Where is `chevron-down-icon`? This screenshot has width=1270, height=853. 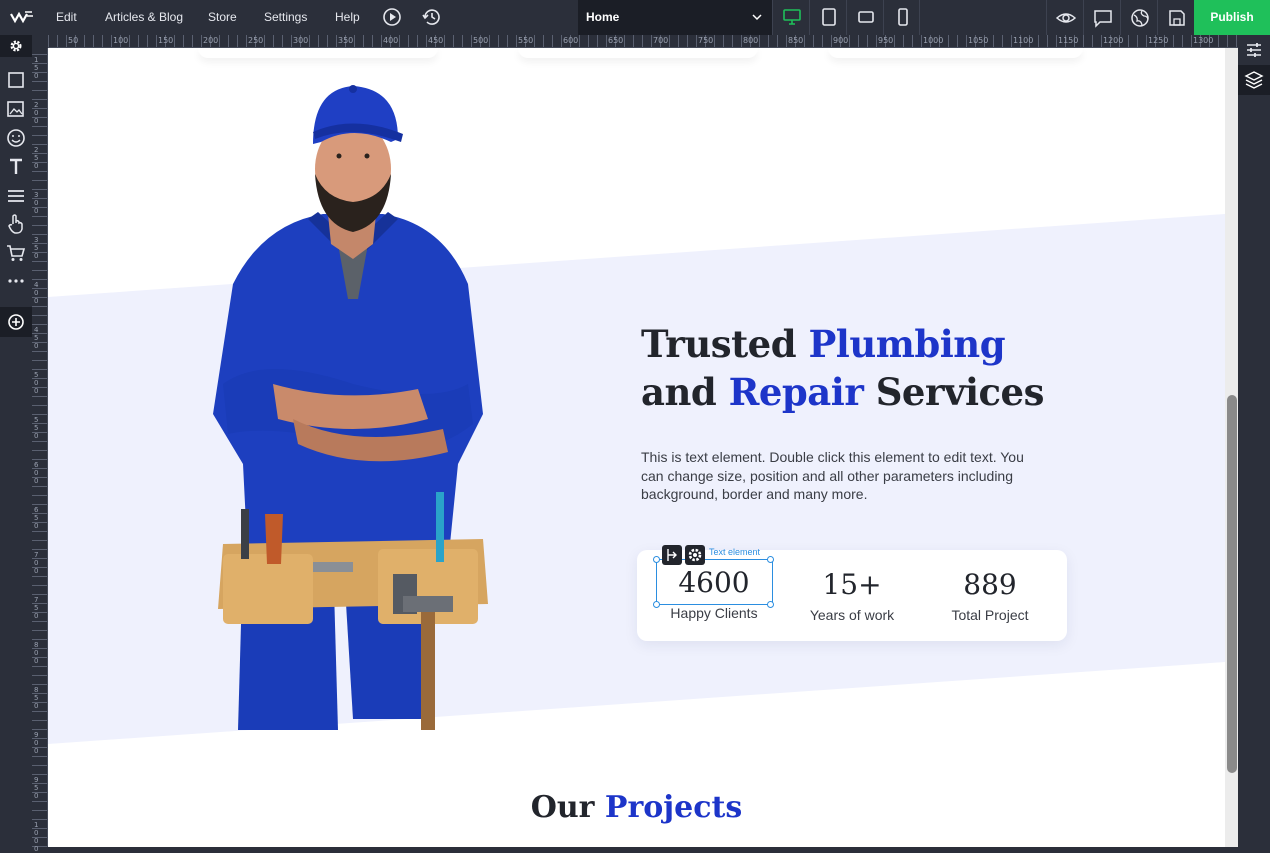 chevron-down-icon is located at coordinates (757, 17).